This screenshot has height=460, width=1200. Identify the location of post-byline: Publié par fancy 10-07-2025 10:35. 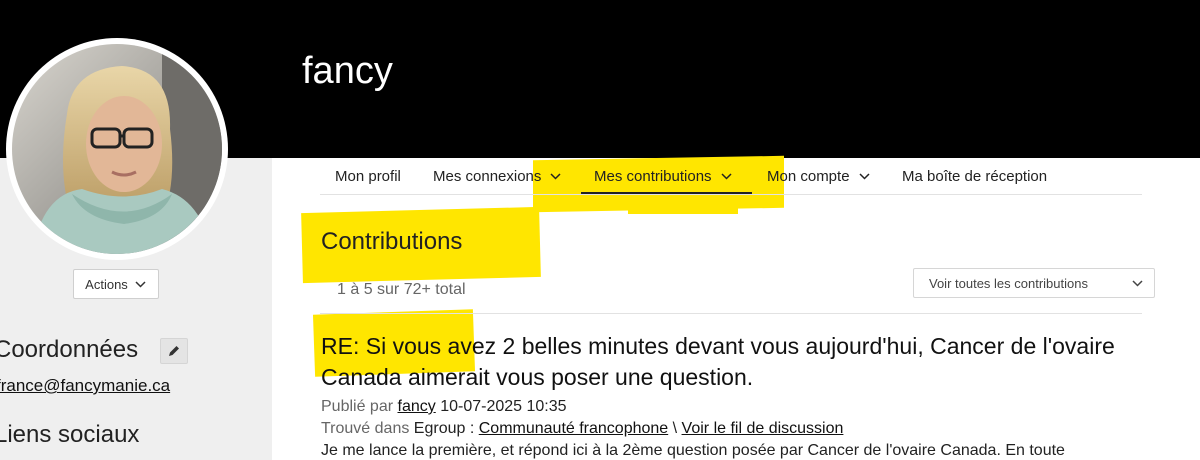
(444, 407).